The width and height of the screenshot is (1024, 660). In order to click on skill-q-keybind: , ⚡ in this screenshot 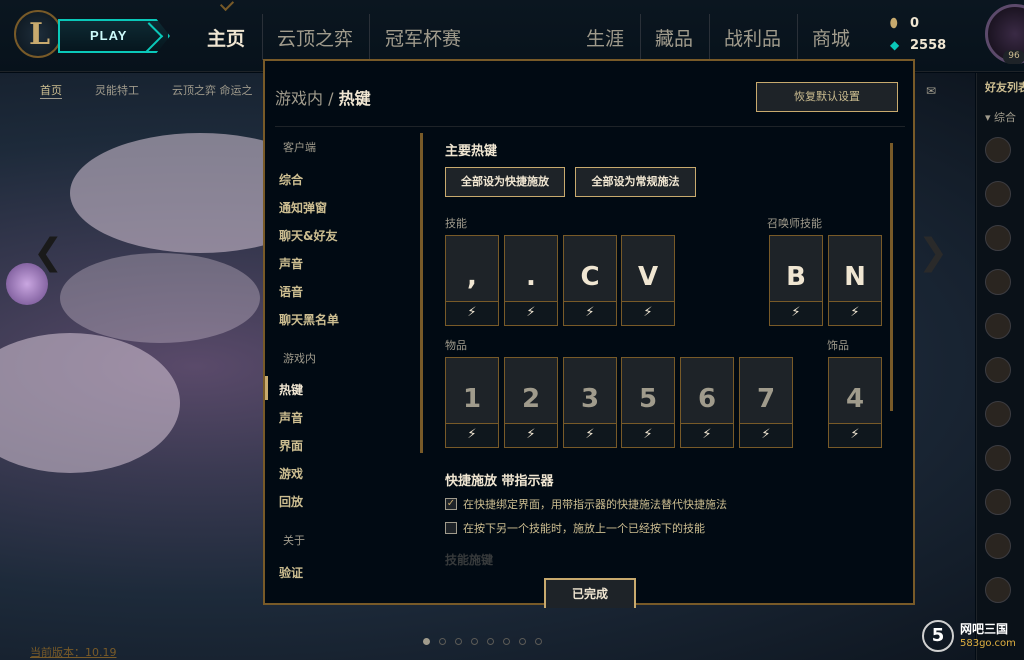, I will do `click(472, 280)`.